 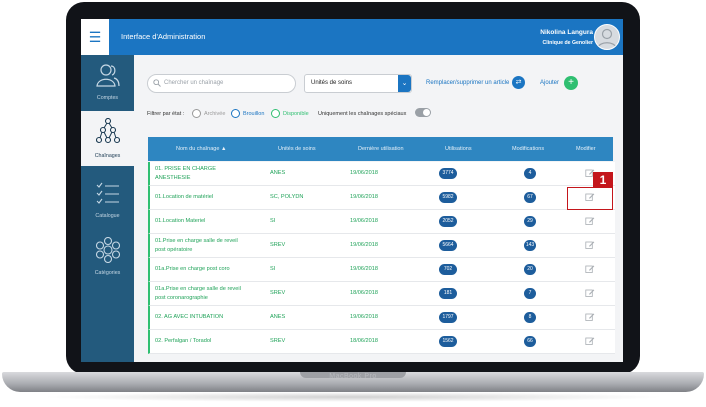 I want to click on sidebar-item-label: Comptes, so click(x=107, y=98).